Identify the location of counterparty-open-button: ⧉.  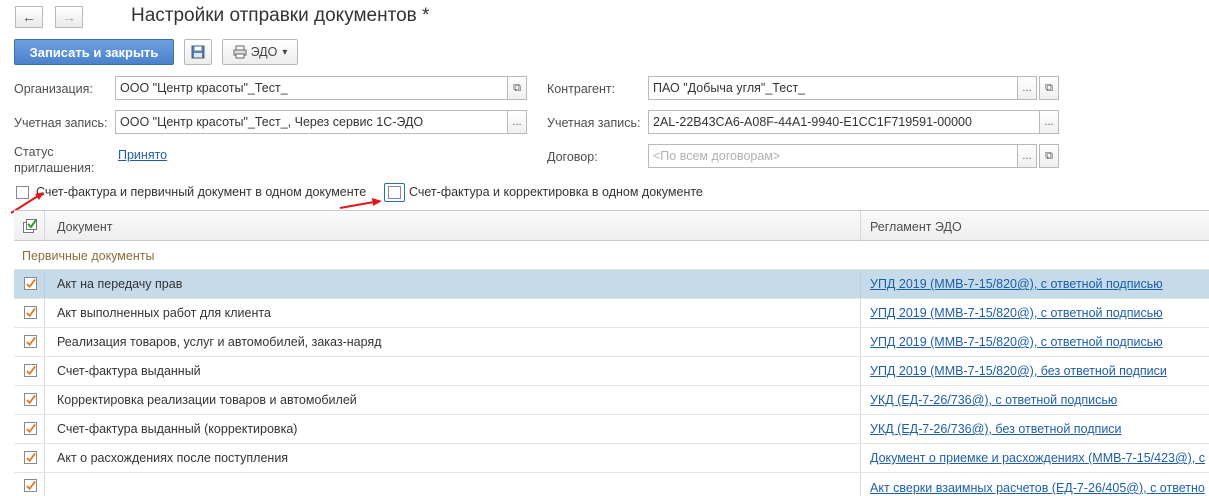
(1049, 88).